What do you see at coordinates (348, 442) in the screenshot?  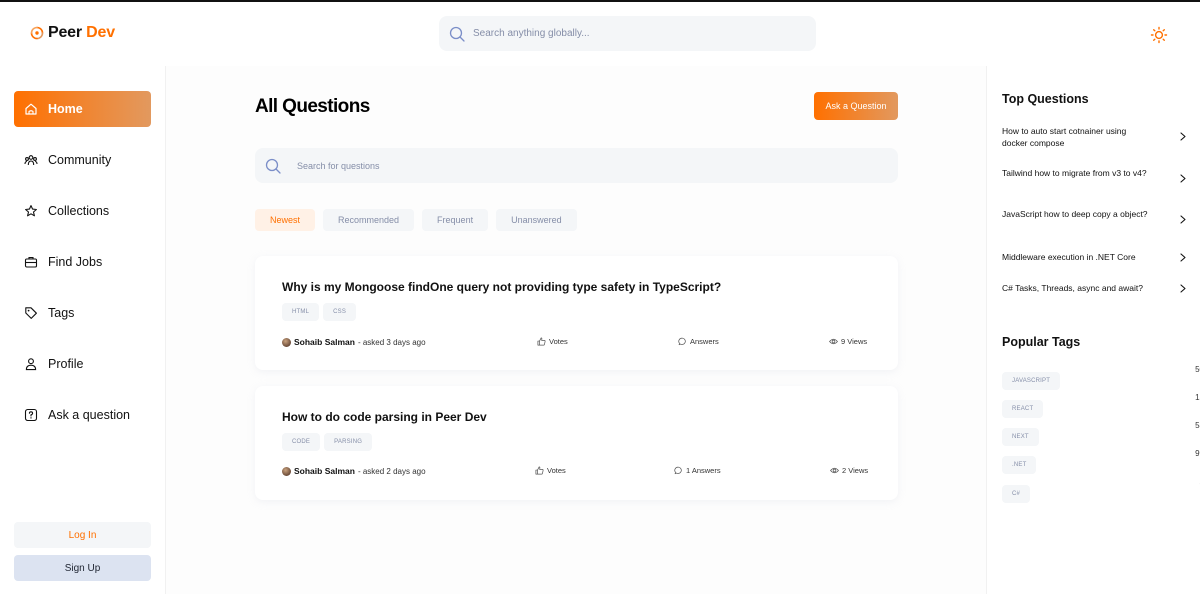 I see `tag-chip: PARSING` at bounding box center [348, 442].